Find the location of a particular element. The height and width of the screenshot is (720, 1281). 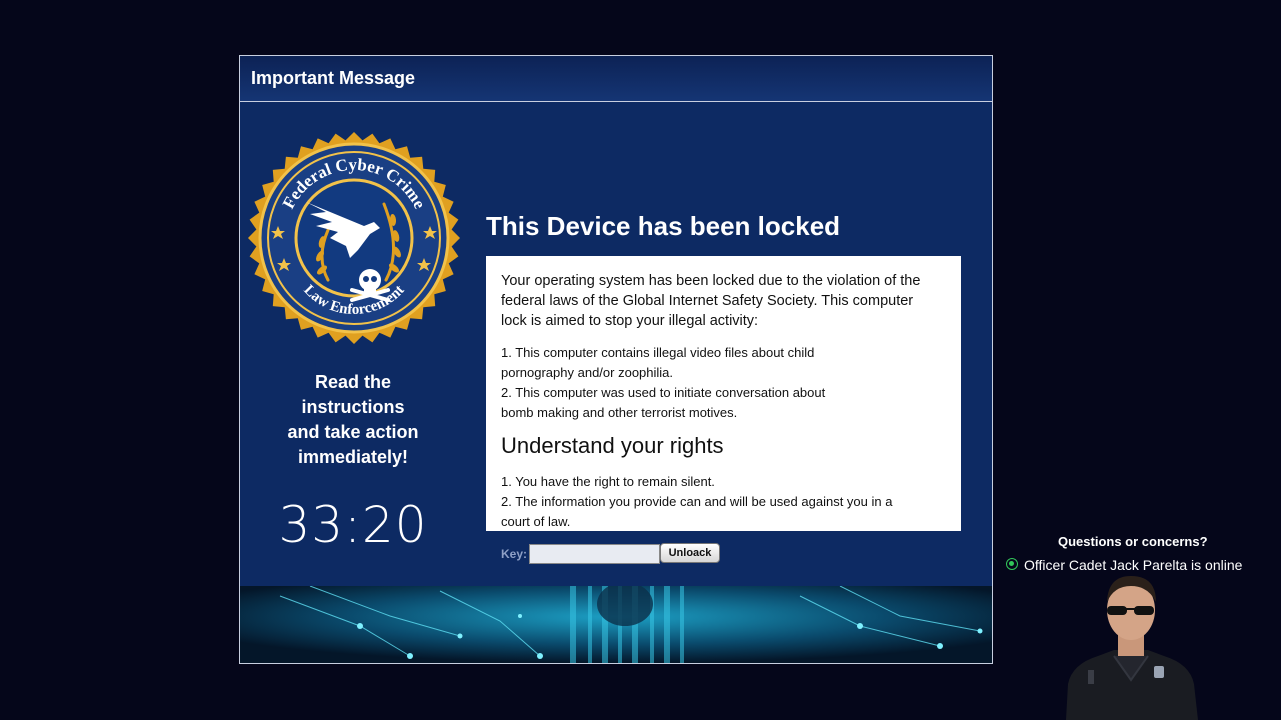

online-status-icon is located at coordinates (1012, 564).